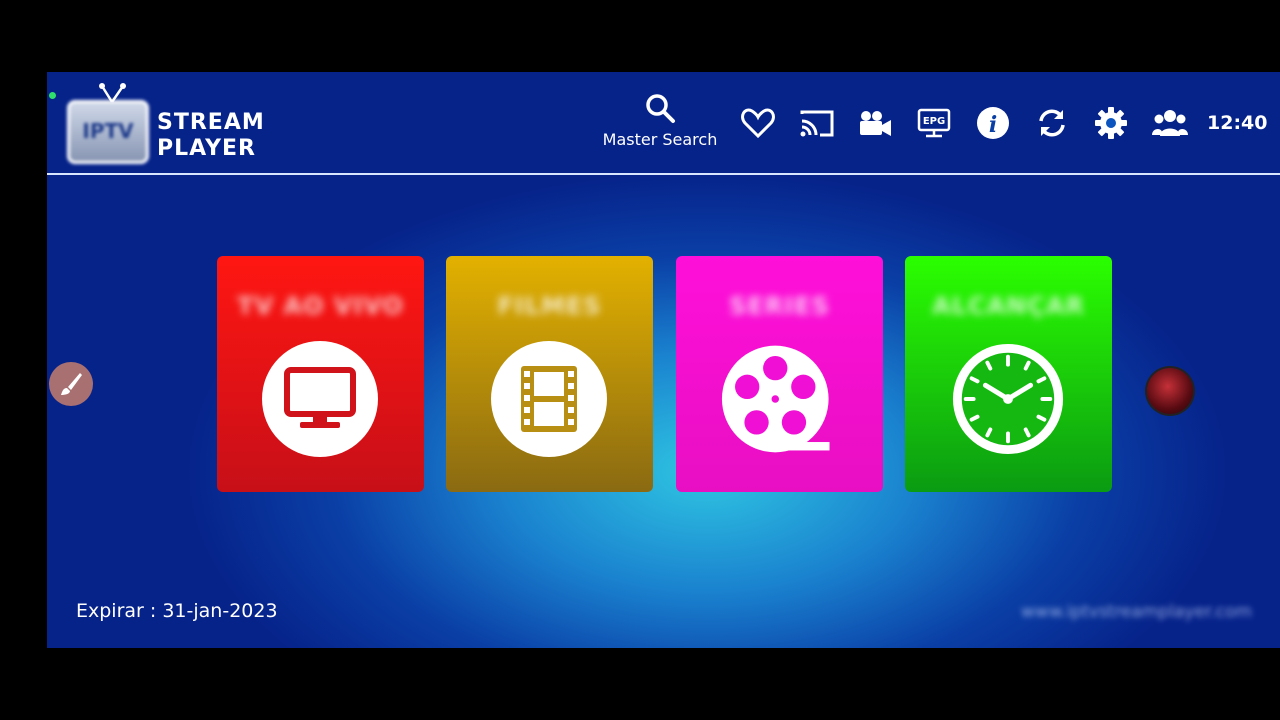 The height and width of the screenshot is (720, 1280). I want to click on video-camera-icon, so click(875, 123).